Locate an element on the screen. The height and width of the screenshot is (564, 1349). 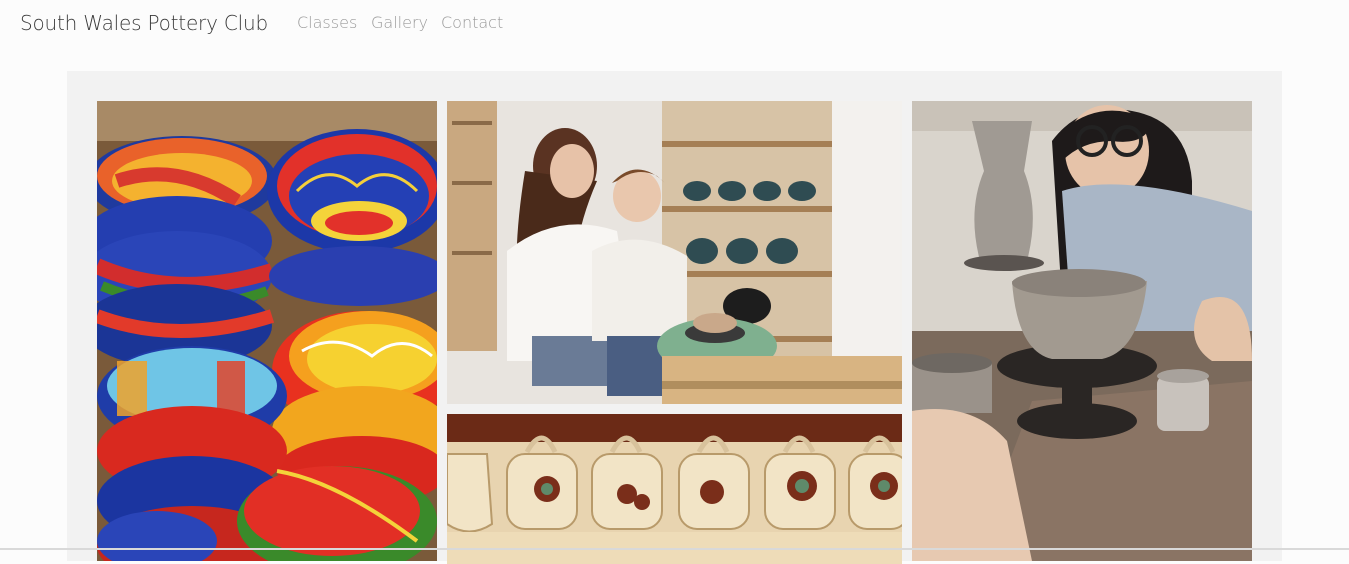
nav-link-classes: Classes is located at coordinates (327, 22).